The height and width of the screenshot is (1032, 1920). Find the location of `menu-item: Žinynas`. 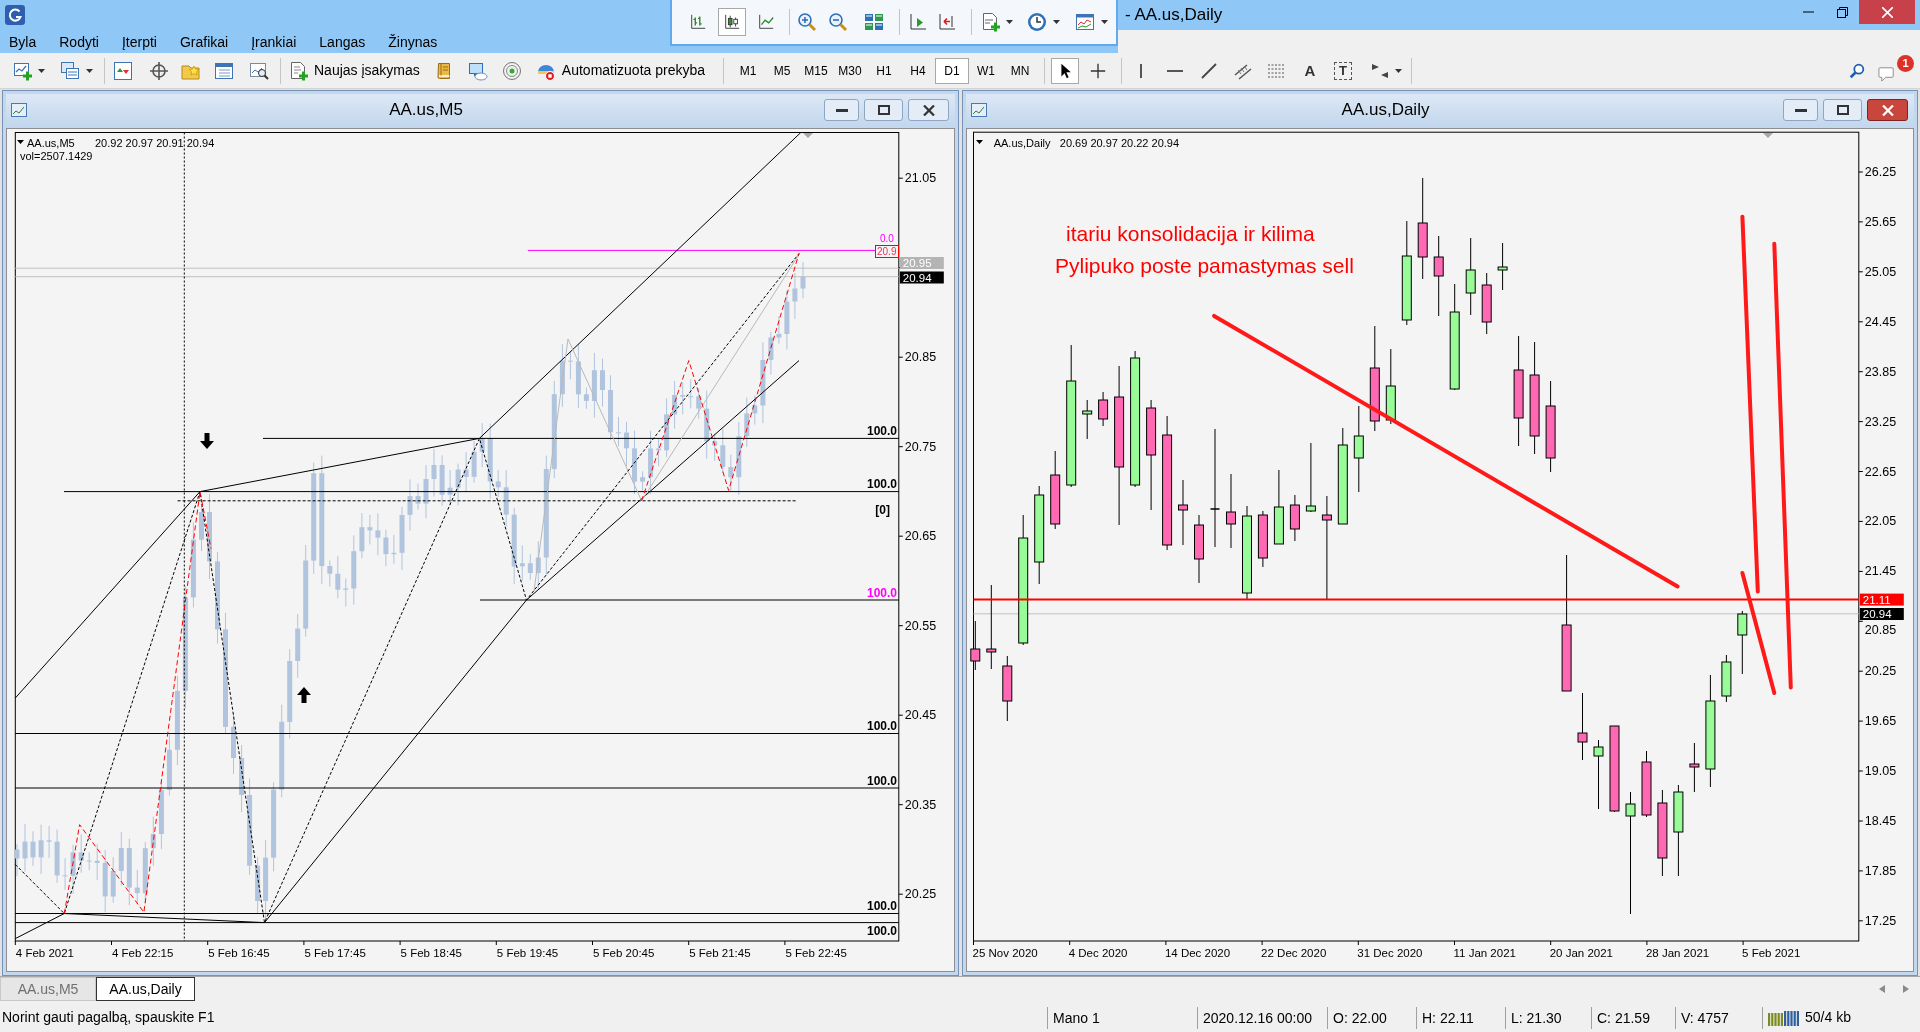

menu-item: Žinynas is located at coordinates (413, 41).